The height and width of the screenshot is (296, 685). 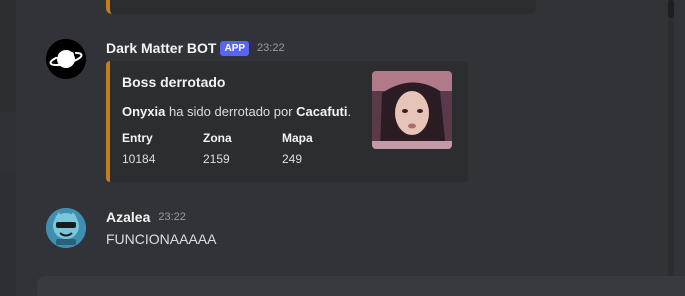 I want to click on description-end: ., so click(x=349, y=111).